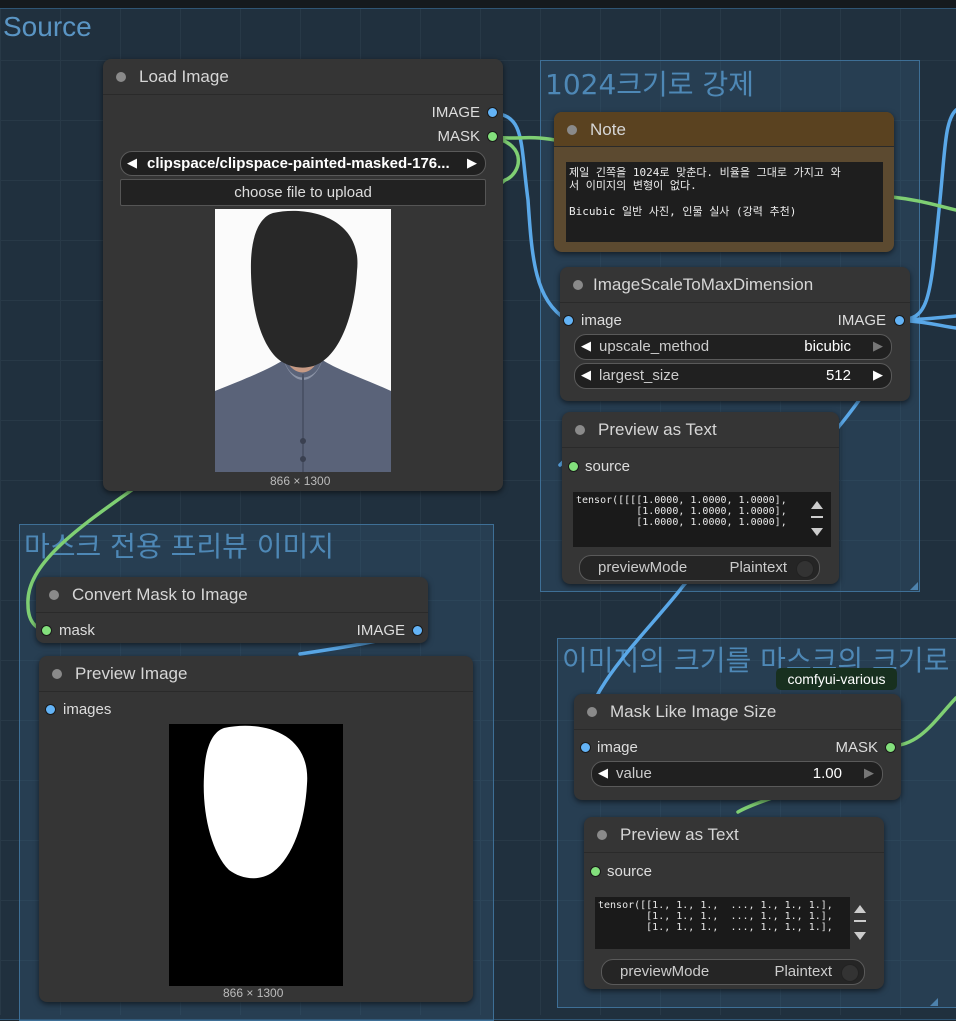  I want to click on value-value: 1.00, so click(827, 773).